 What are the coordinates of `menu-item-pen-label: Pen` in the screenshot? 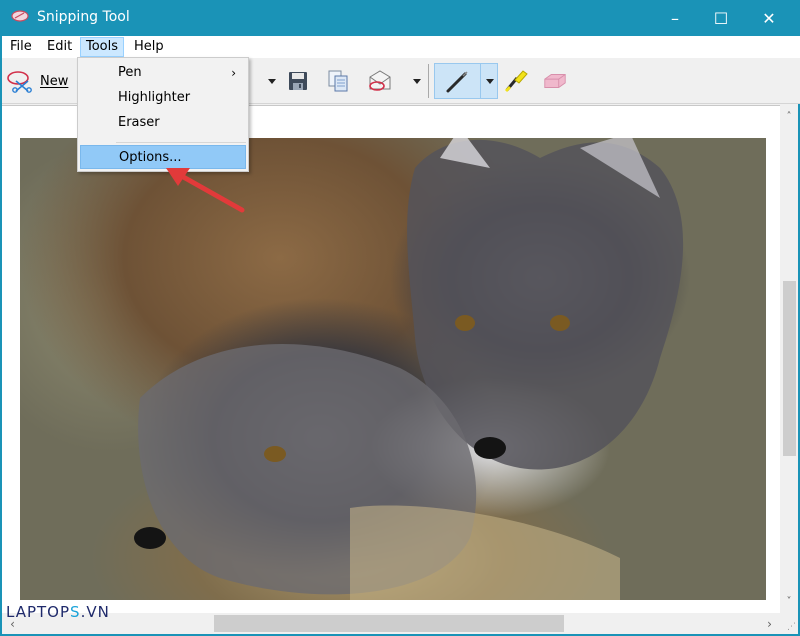 It's located at (130, 72).